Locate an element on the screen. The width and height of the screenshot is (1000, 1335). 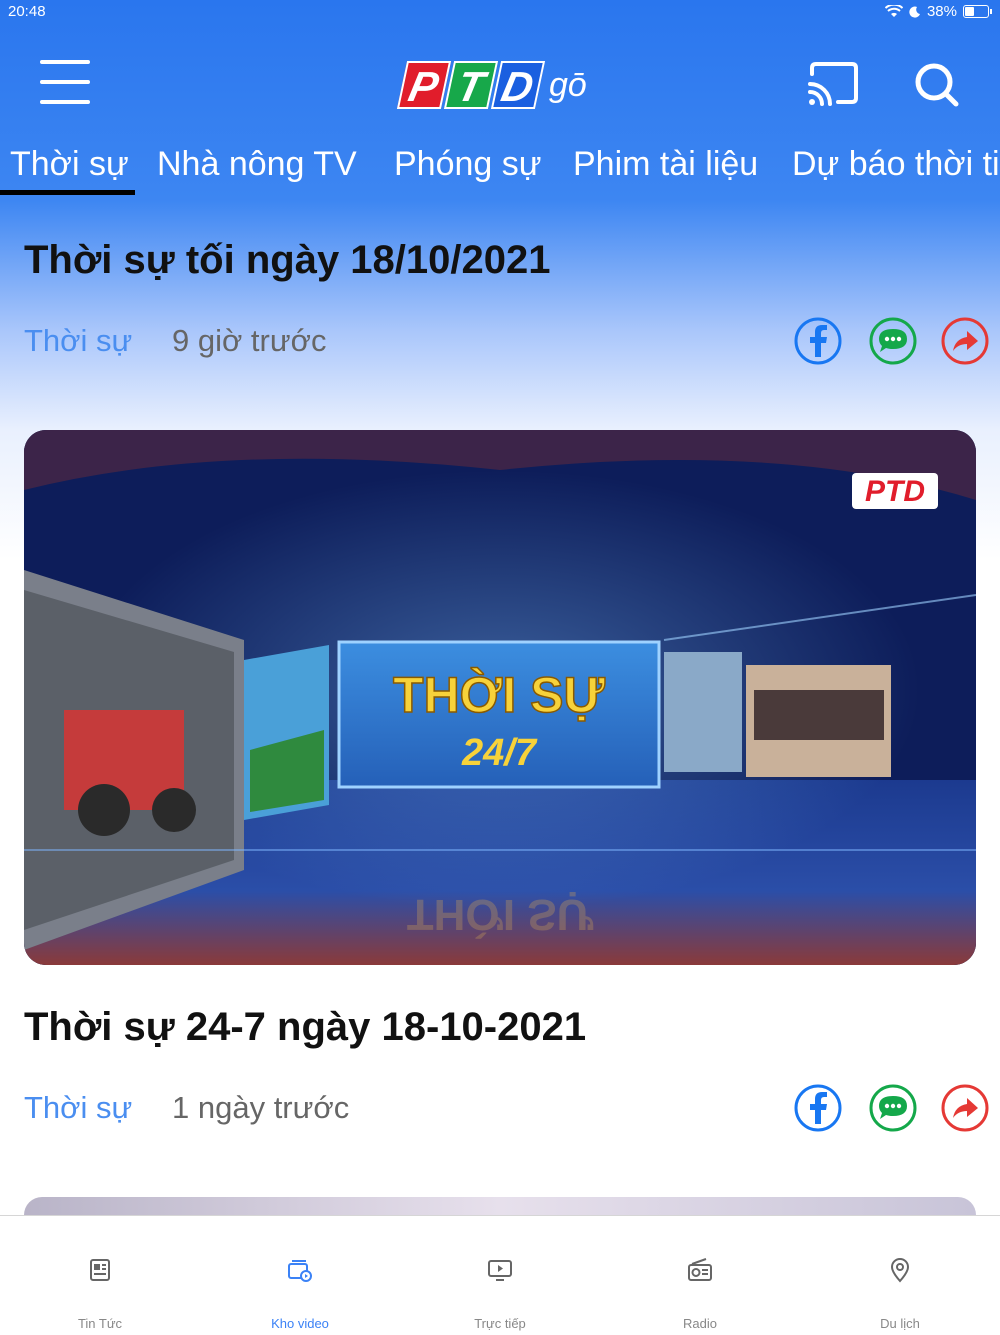
logo-letter-p: P is located at coordinates (424, 85).